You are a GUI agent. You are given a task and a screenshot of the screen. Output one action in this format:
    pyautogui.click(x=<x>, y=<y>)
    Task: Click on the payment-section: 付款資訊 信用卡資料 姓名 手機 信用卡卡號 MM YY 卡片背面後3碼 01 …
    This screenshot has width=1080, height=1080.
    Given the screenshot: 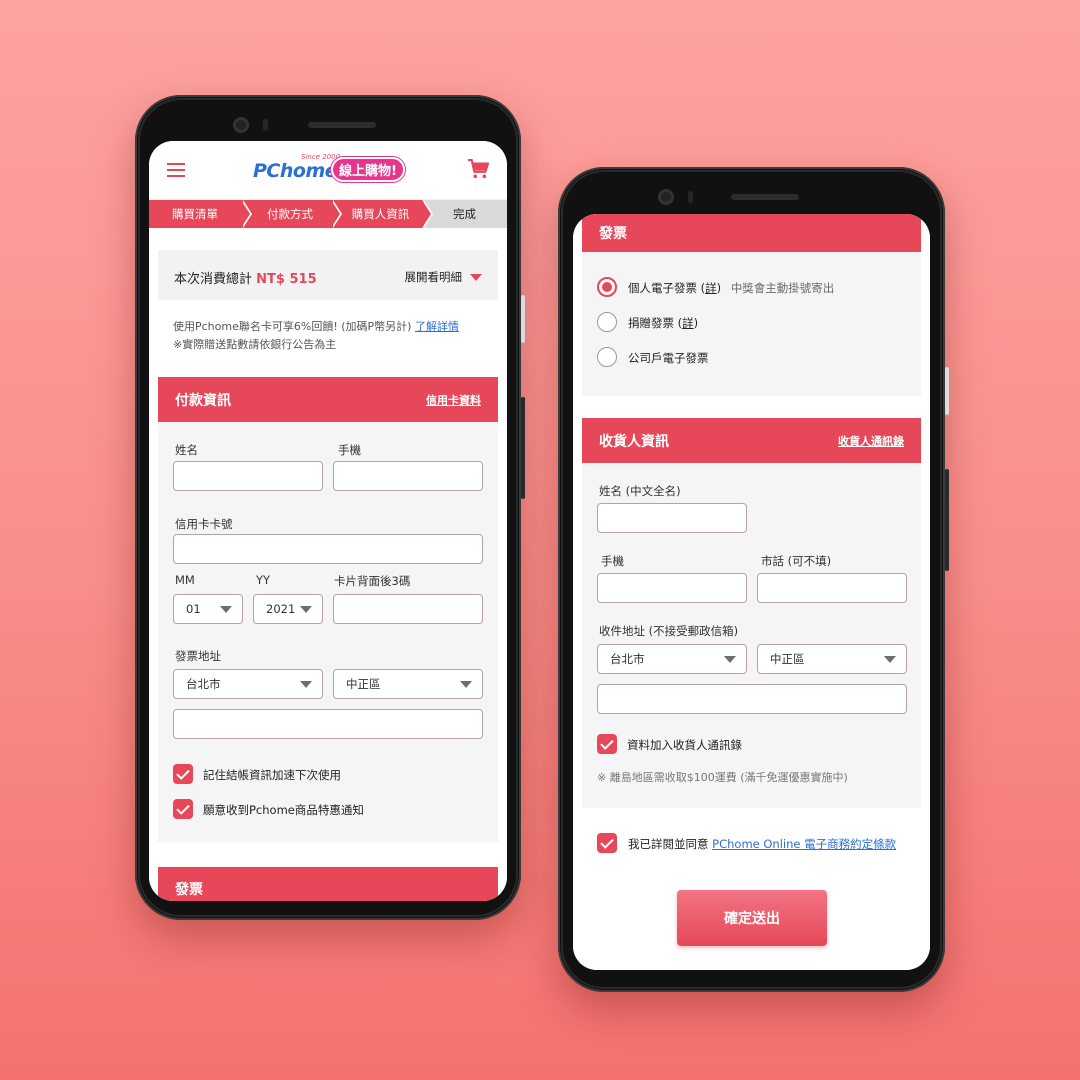 What is the action you would take?
    pyautogui.click(x=328, y=609)
    